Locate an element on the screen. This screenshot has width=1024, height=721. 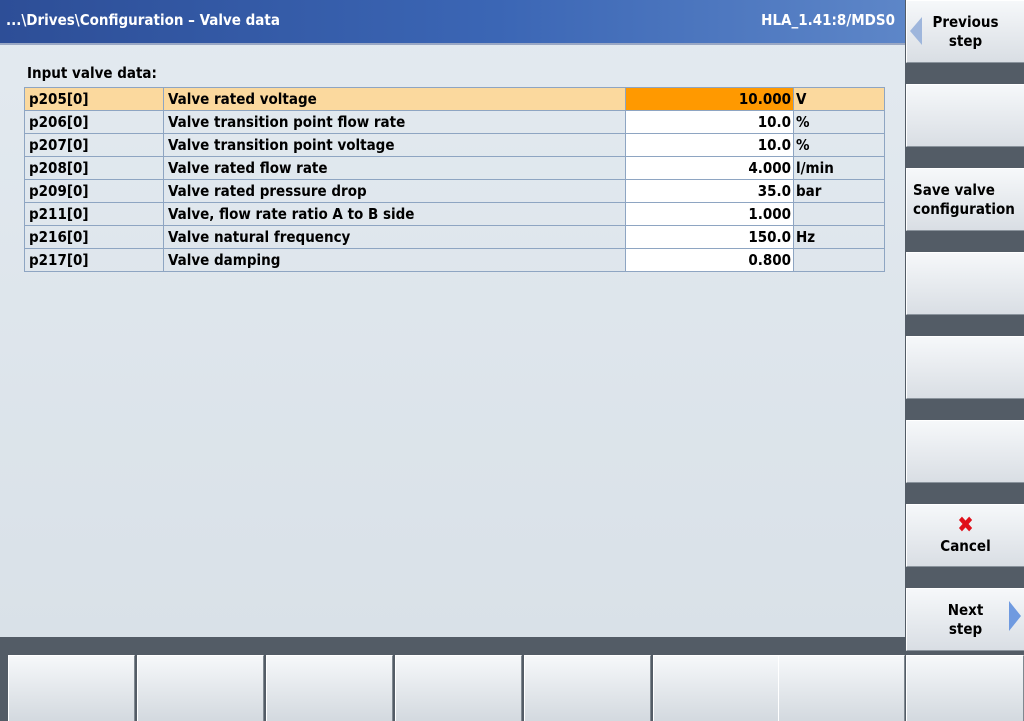
next-step-button: Next step is located at coordinates (965, 619).